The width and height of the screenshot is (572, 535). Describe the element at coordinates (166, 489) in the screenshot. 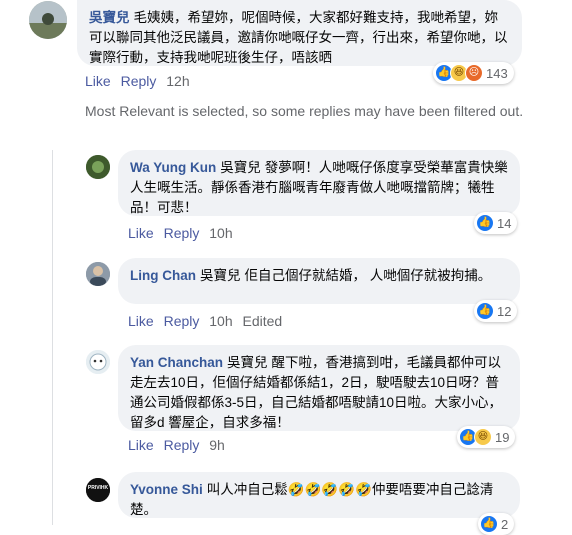

I see `reply-author: Yvonne Shi` at that location.